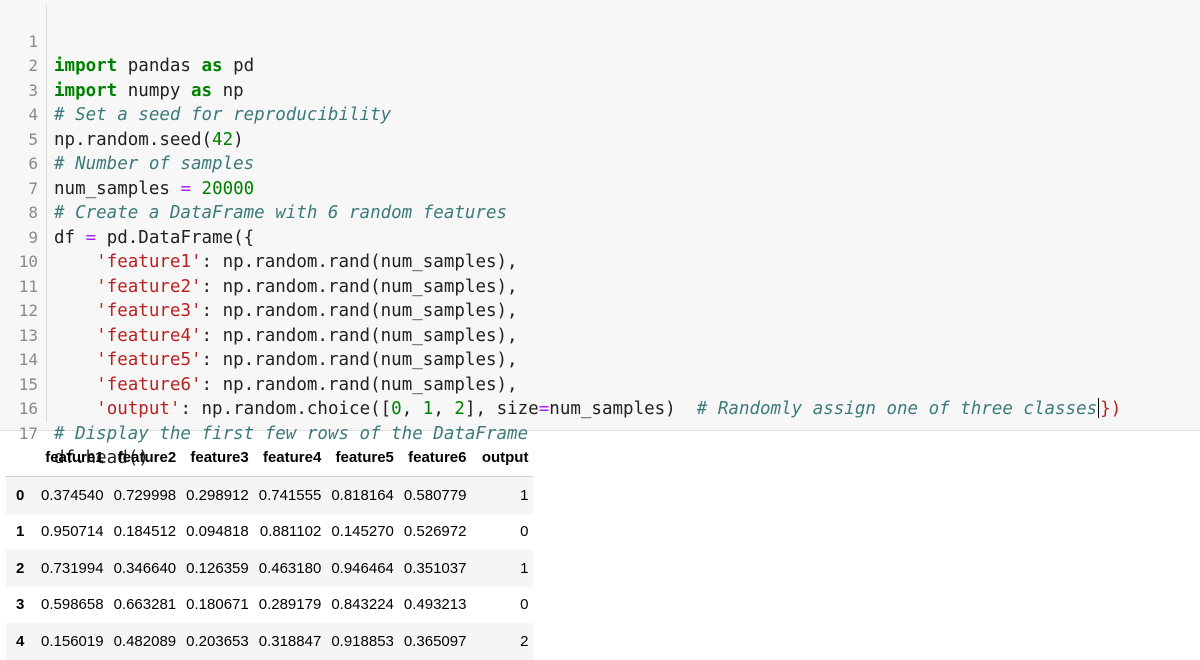 This screenshot has width=1200, height=660. Describe the element at coordinates (72, 568) in the screenshot. I see `table-cell: 0.731994` at that location.